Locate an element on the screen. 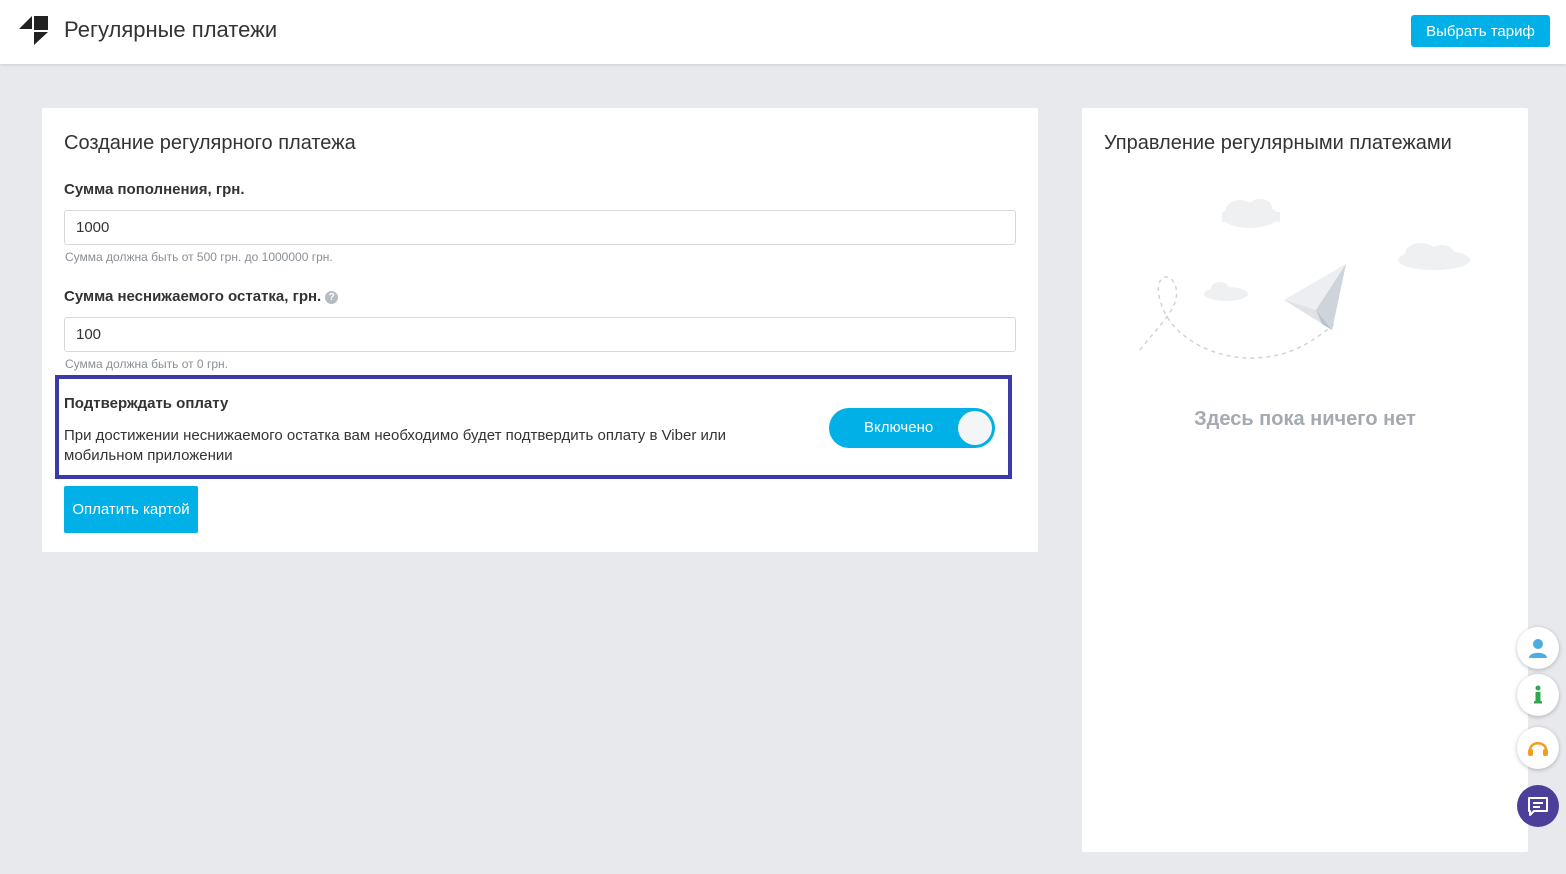 The width and height of the screenshot is (1566, 874). topup-amount-input is located at coordinates (540, 227).